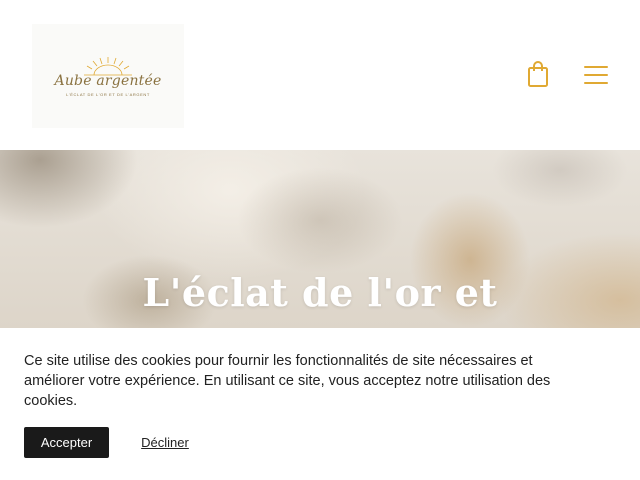  Describe the element at coordinates (66, 442) in the screenshot. I see `accept-cookies-button: Accepter` at that location.